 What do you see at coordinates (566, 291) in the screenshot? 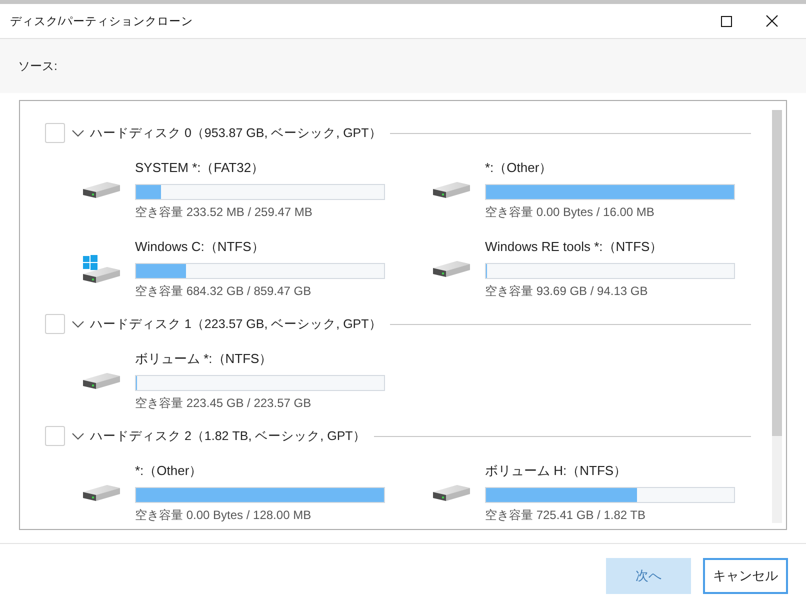
I see `free-space-text: 空き容量 93.69 GB / 94.13 GB` at bounding box center [566, 291].